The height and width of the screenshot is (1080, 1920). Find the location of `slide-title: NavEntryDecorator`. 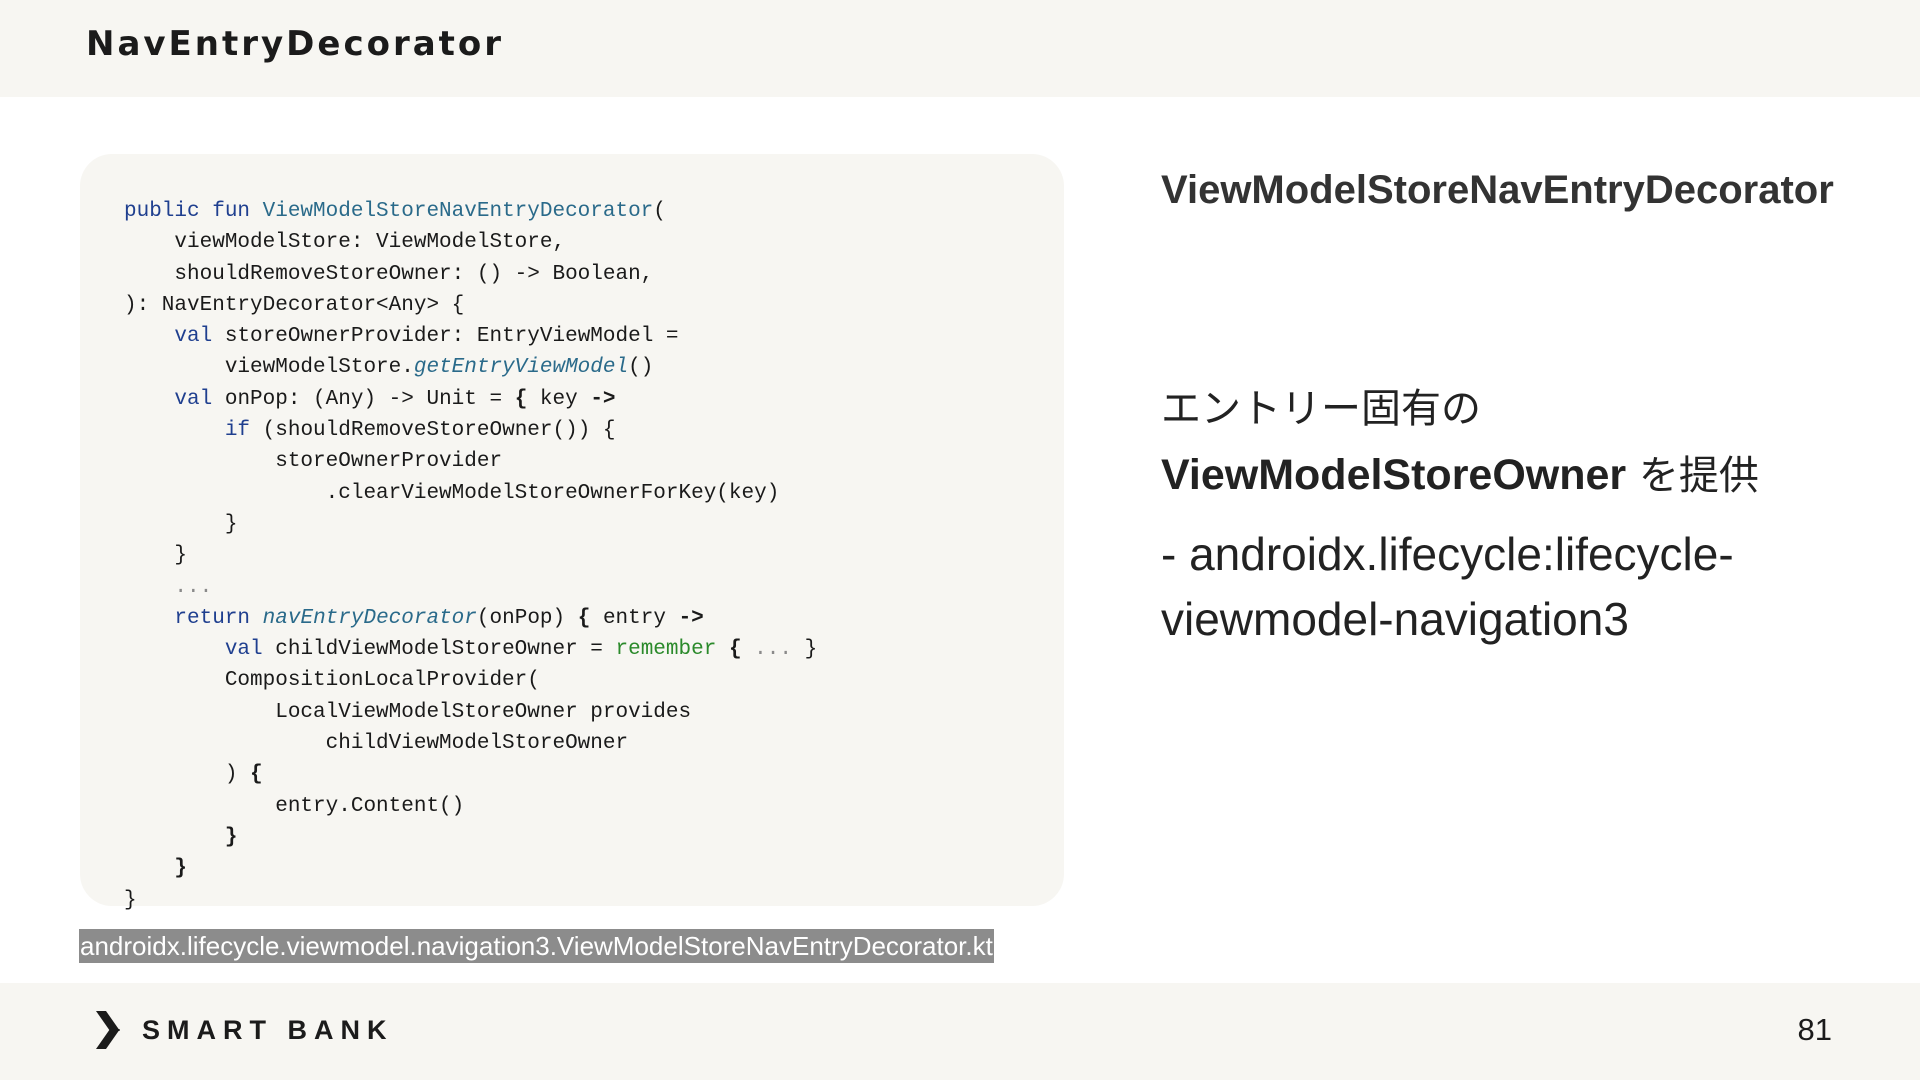

slide-title: NavEntryDecorator is located at coordinates (295, 44).